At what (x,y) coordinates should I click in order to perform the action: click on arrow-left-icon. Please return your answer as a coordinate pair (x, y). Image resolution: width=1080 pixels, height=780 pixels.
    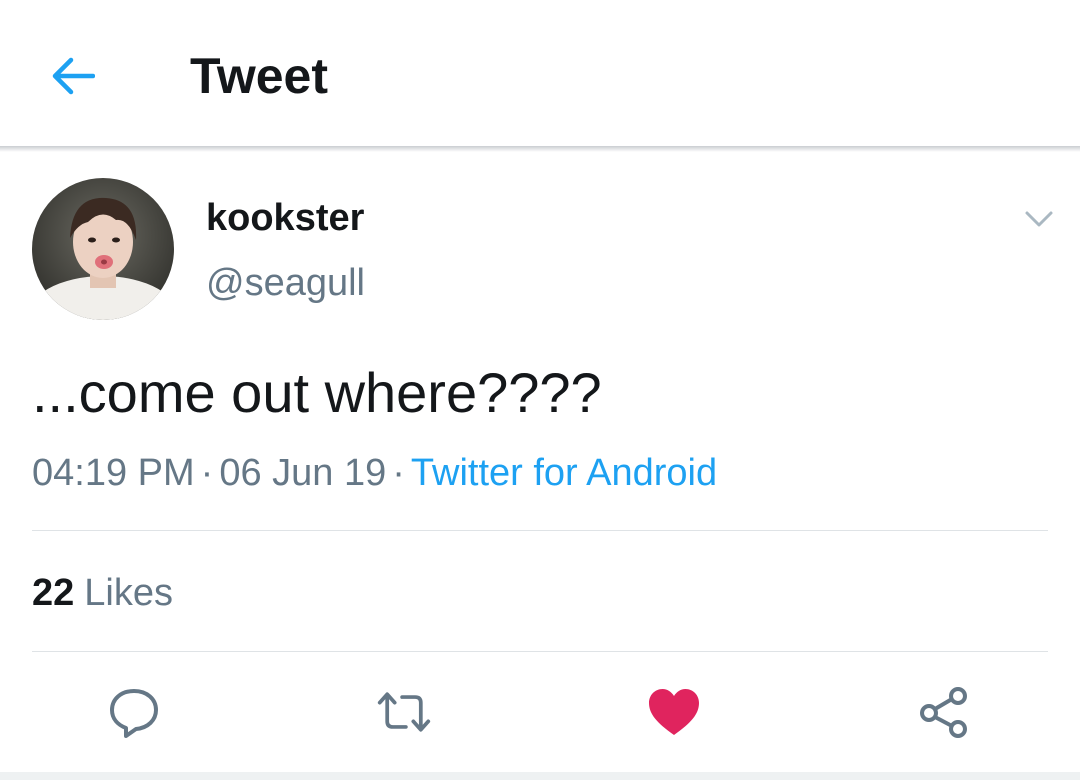
    Looking at the image, I should click on (73, 76).